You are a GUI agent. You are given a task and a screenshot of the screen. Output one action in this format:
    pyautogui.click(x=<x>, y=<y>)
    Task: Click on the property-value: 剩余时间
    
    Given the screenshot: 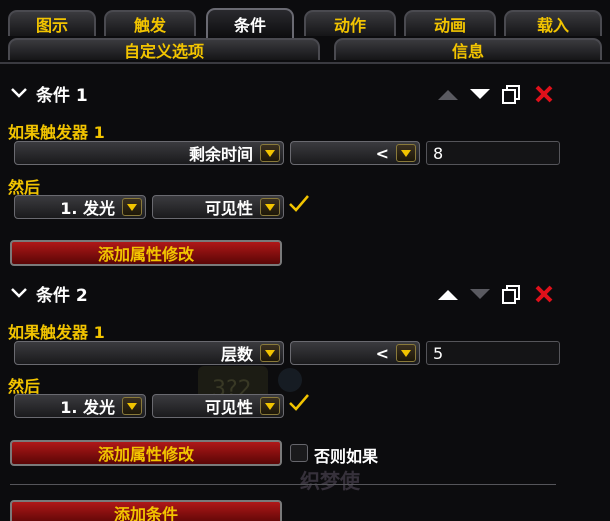 What is the action you would take?
    pyautogui.click(x=220, y=154)
    